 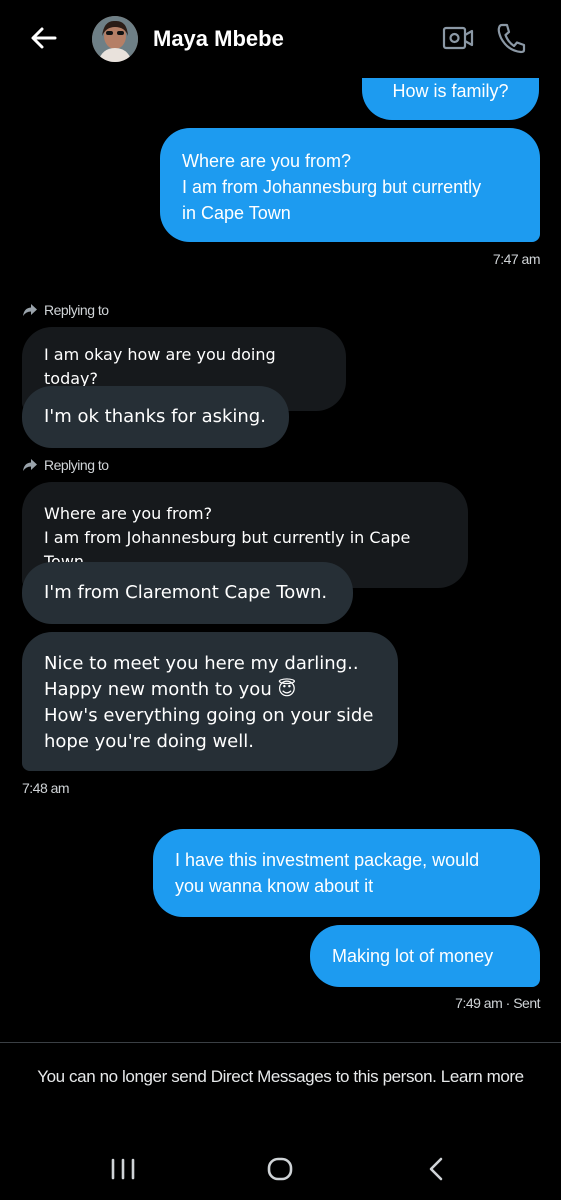 What do you see at coordinates (46, 788) in the screenshot?
I see `message-timestamp: 7:48 am` at bounding box center [46, 788].